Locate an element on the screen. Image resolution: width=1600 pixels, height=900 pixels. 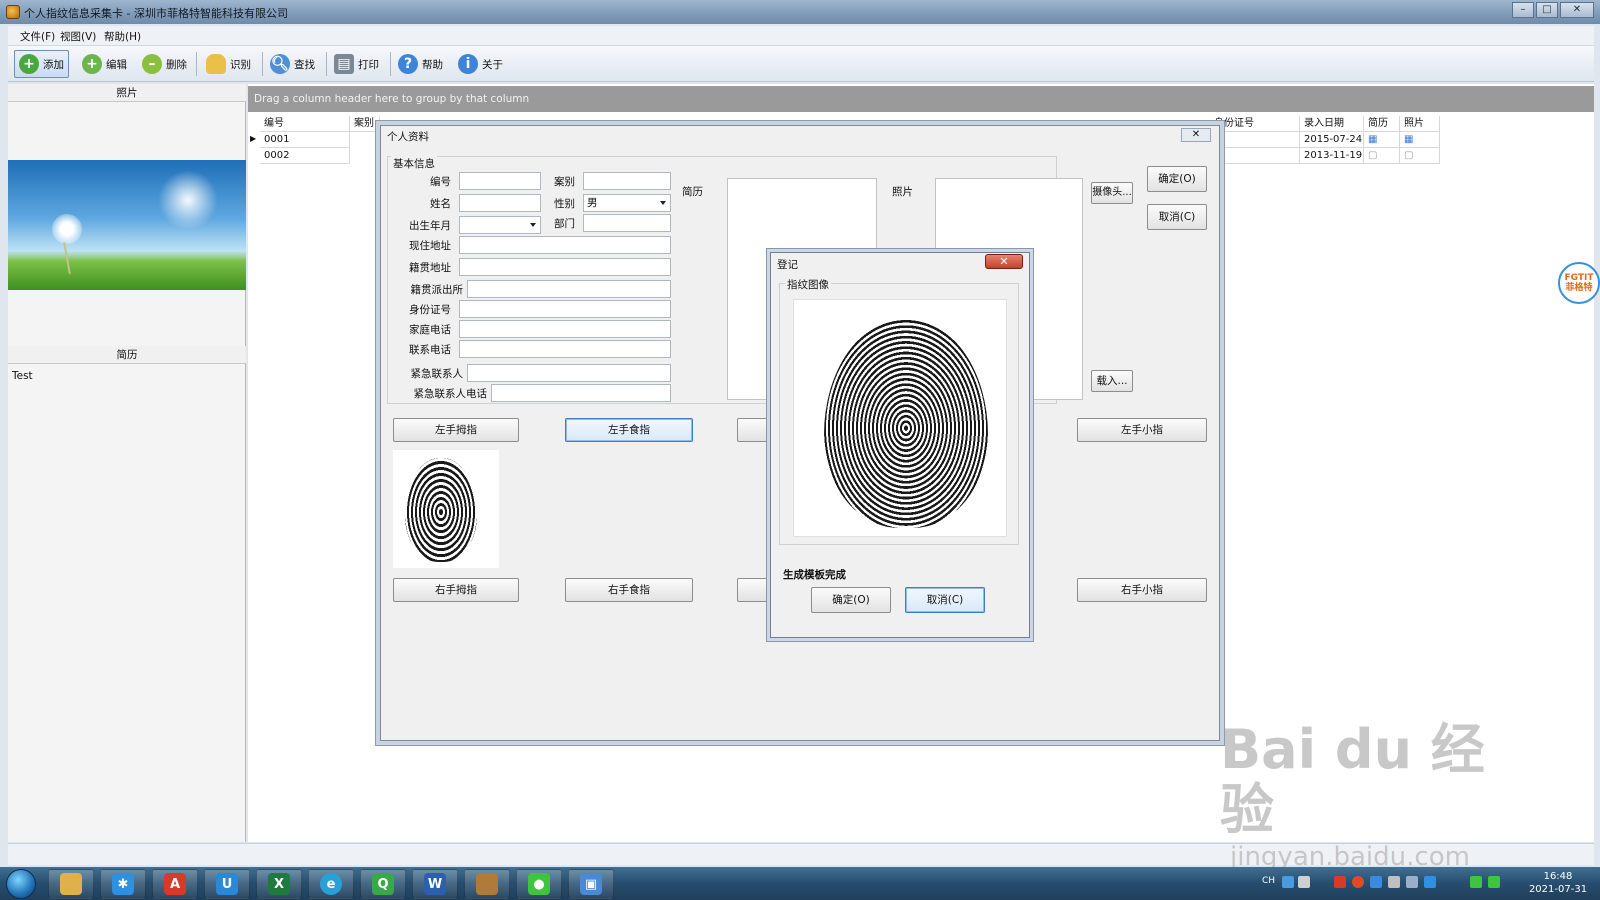
gender-select: 男 is located at coordinates (627, 203).